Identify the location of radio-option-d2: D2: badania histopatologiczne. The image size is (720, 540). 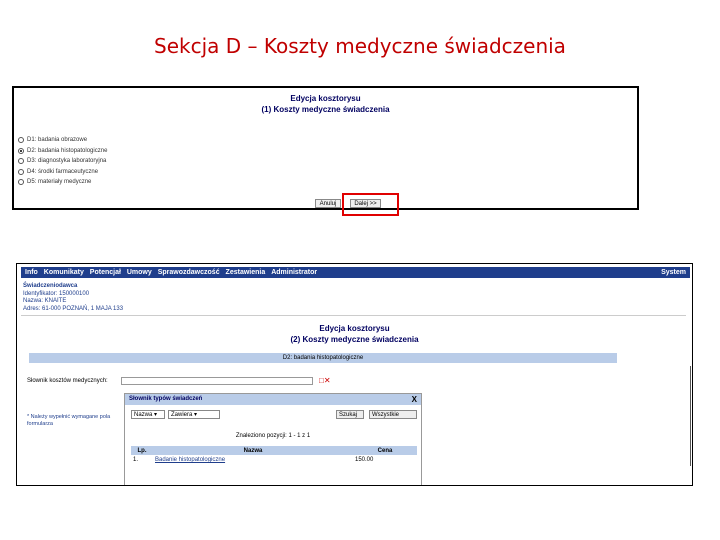
(62, 151).